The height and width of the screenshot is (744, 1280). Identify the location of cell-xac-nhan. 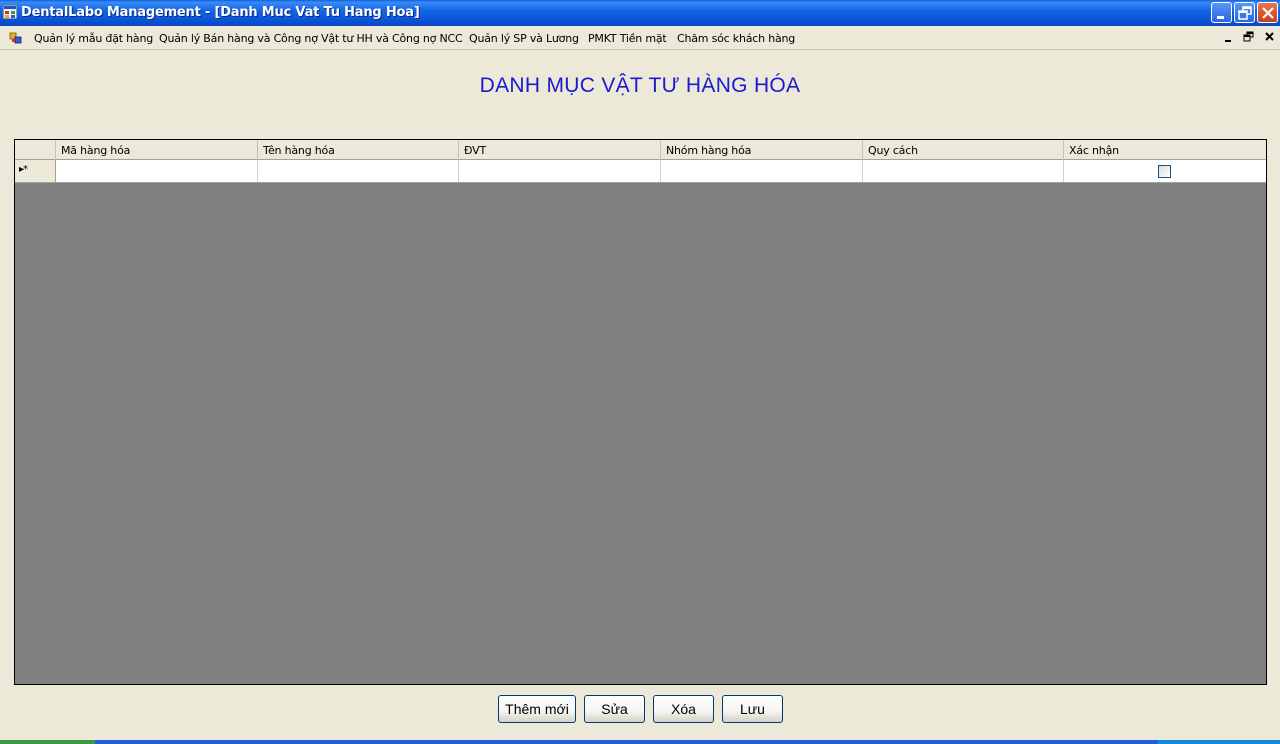
(1165, 171).